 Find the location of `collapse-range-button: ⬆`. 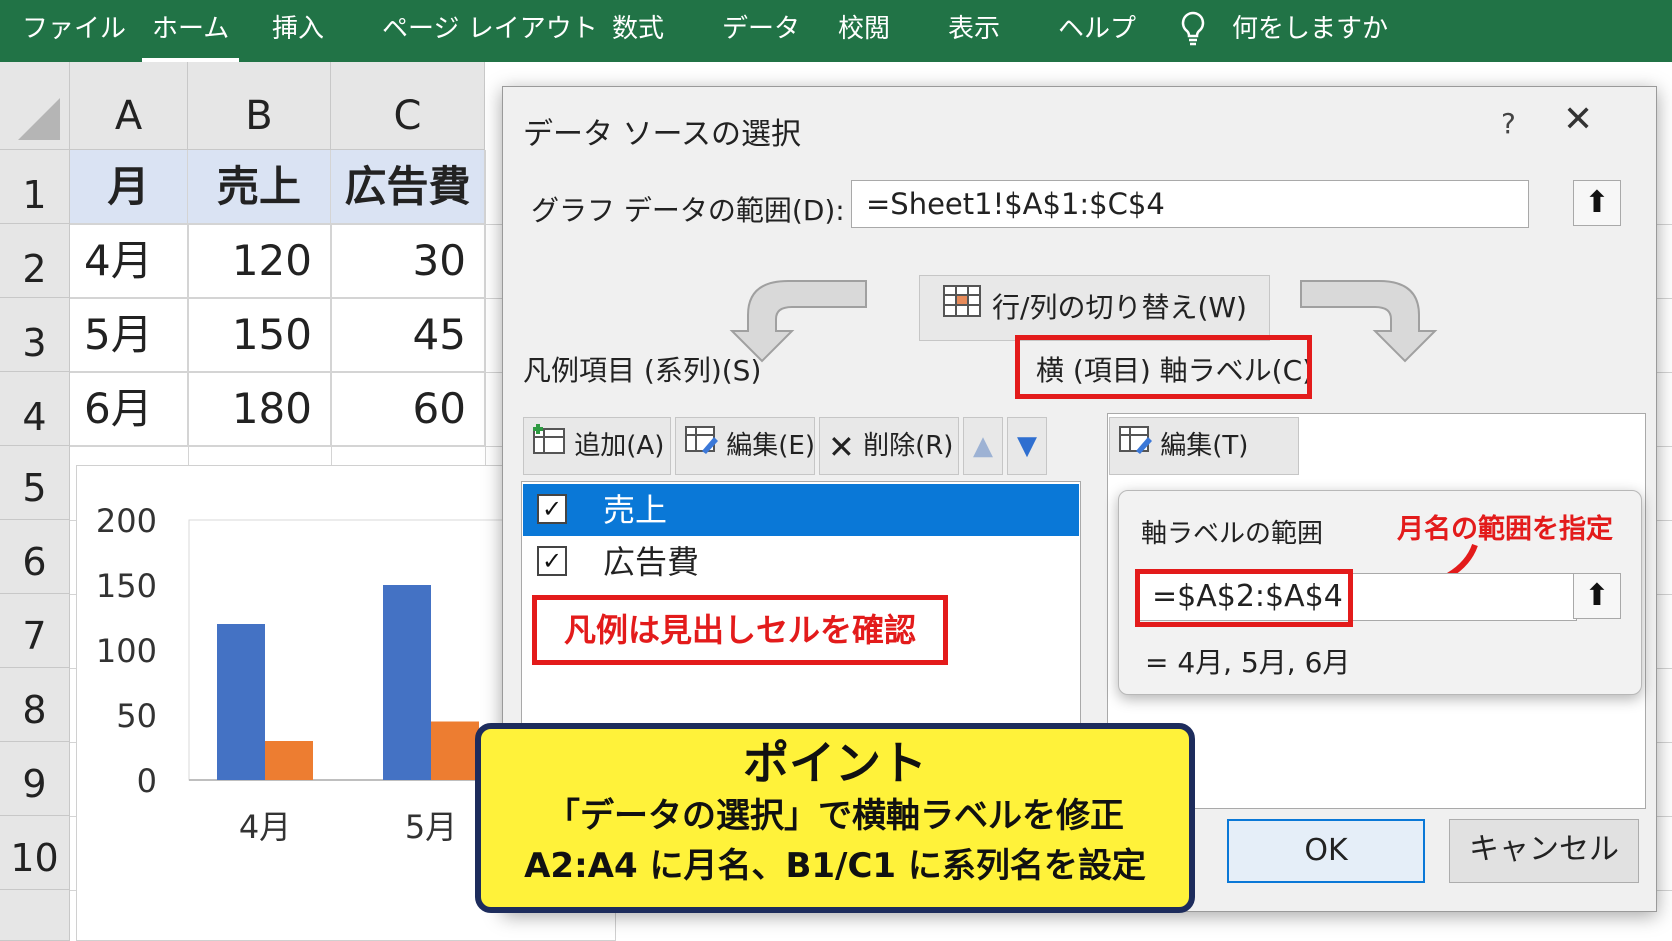

collapse-range-button: ⬆ is located at coordinates (1597, 203).